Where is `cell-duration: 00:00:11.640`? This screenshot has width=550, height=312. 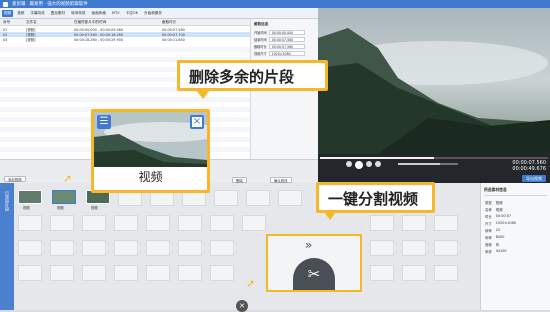
cell-duration: 00:00:11.640 is located at coordinates (173, 39).